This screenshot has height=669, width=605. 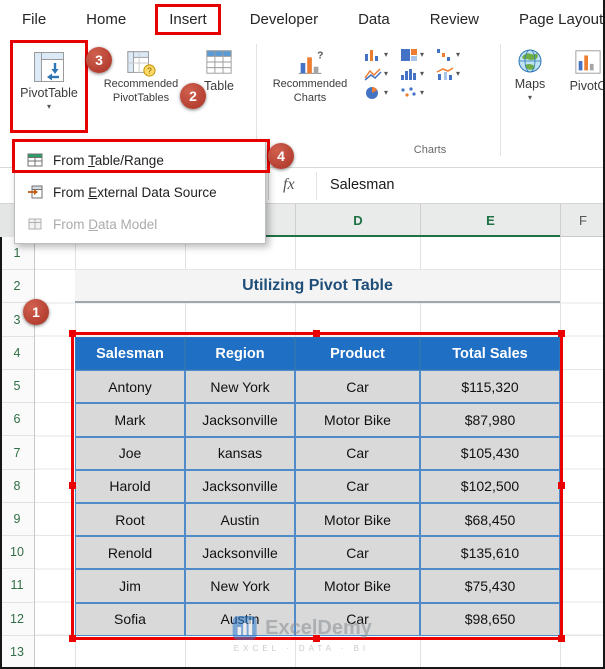 I want to click on row-header: 2, so click(x=17, y=287).